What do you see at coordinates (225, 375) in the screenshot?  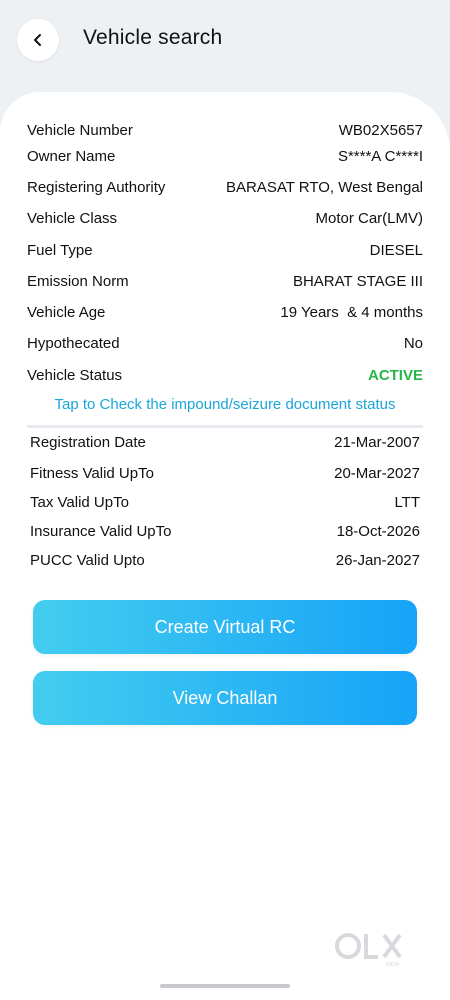 I see `row-vehicle-status: Vehicle Status ACTIVE` at bounding box center [225, 375].